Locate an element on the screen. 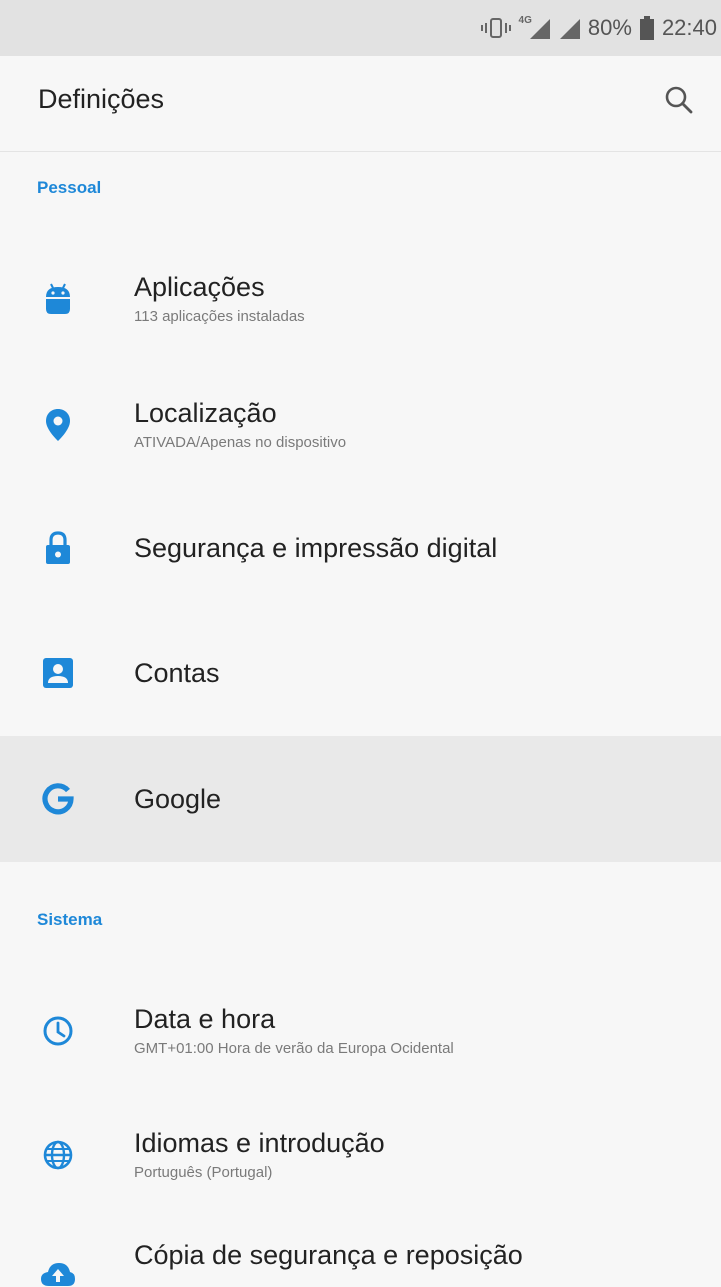  battery-percent: 80% is located at coordinates (609, 27).